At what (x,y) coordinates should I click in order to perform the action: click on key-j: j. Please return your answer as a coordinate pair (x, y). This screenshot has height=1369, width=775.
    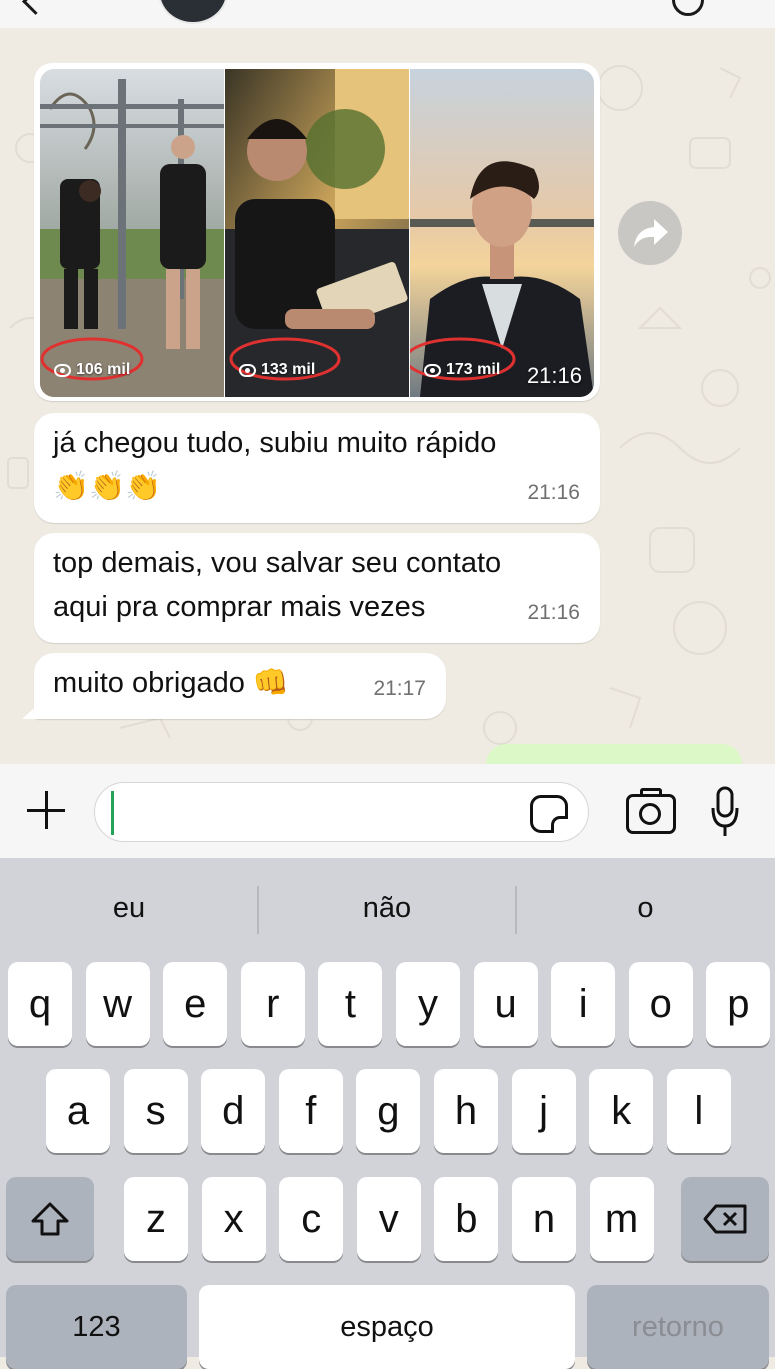
    Looking at the image, I should click on (543, 1111).